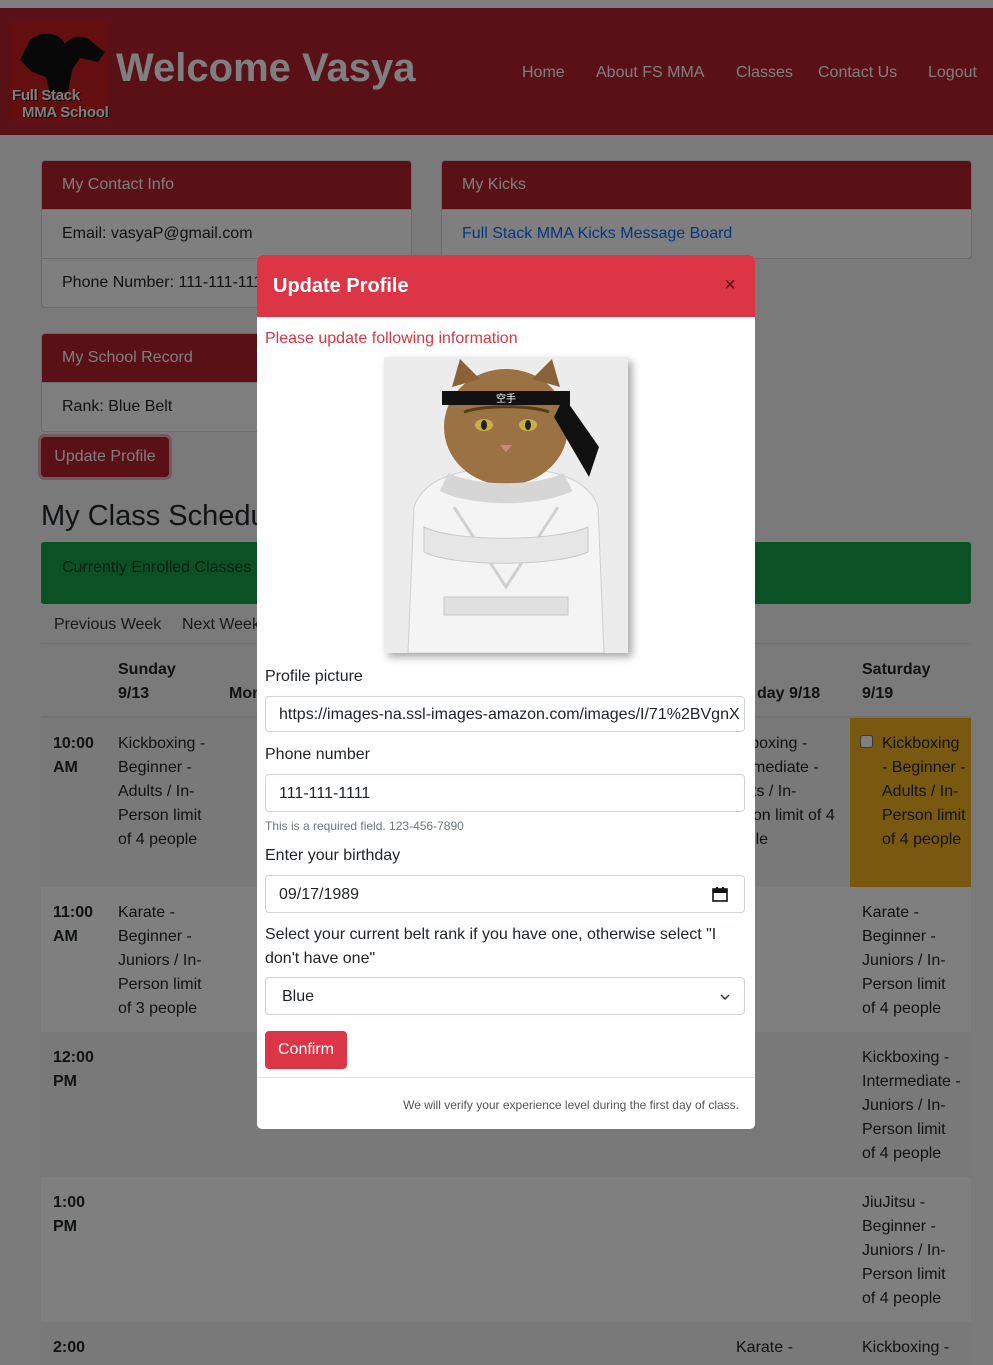 The width and height of the screenshot is (993, 1365). Describe the element at coordinates (506, 398) in the screenshot. I see `svg-text: 空手` at that location.